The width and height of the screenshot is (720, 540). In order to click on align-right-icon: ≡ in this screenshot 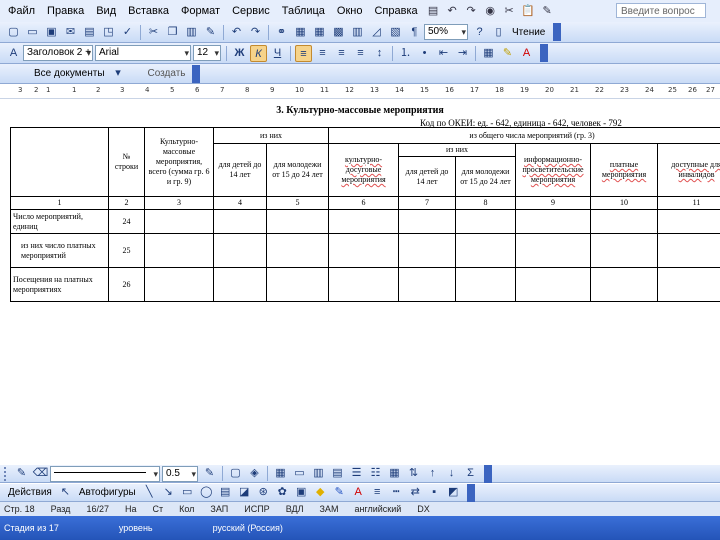, I will do `click(341, 53)`.